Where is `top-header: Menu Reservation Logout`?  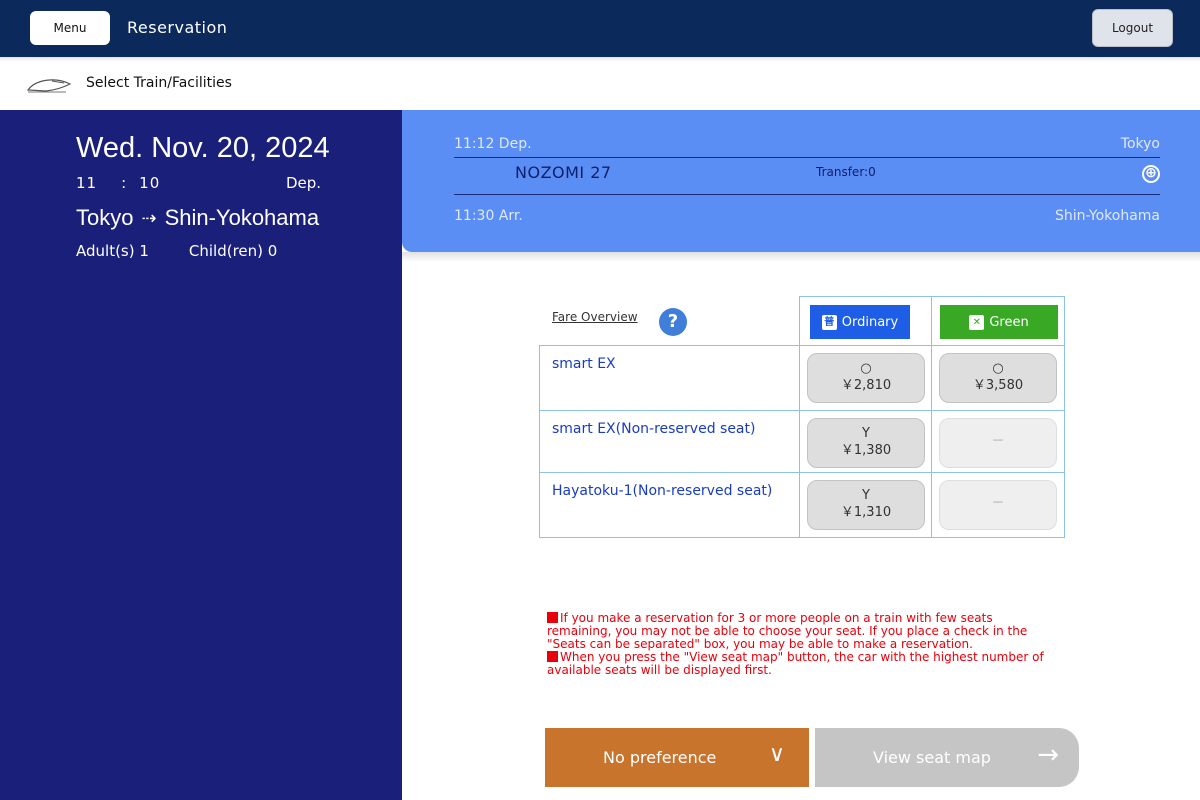 top-header: Menu Reservation Logout is located at coordinates (600, 28).